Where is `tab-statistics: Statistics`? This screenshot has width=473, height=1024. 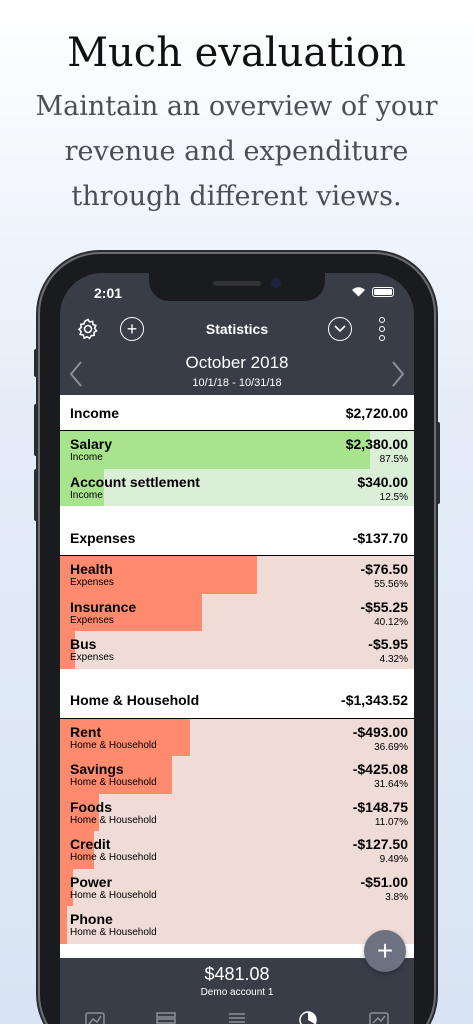 tab-statistics: Statistics is located at coordinates (307, 1013).